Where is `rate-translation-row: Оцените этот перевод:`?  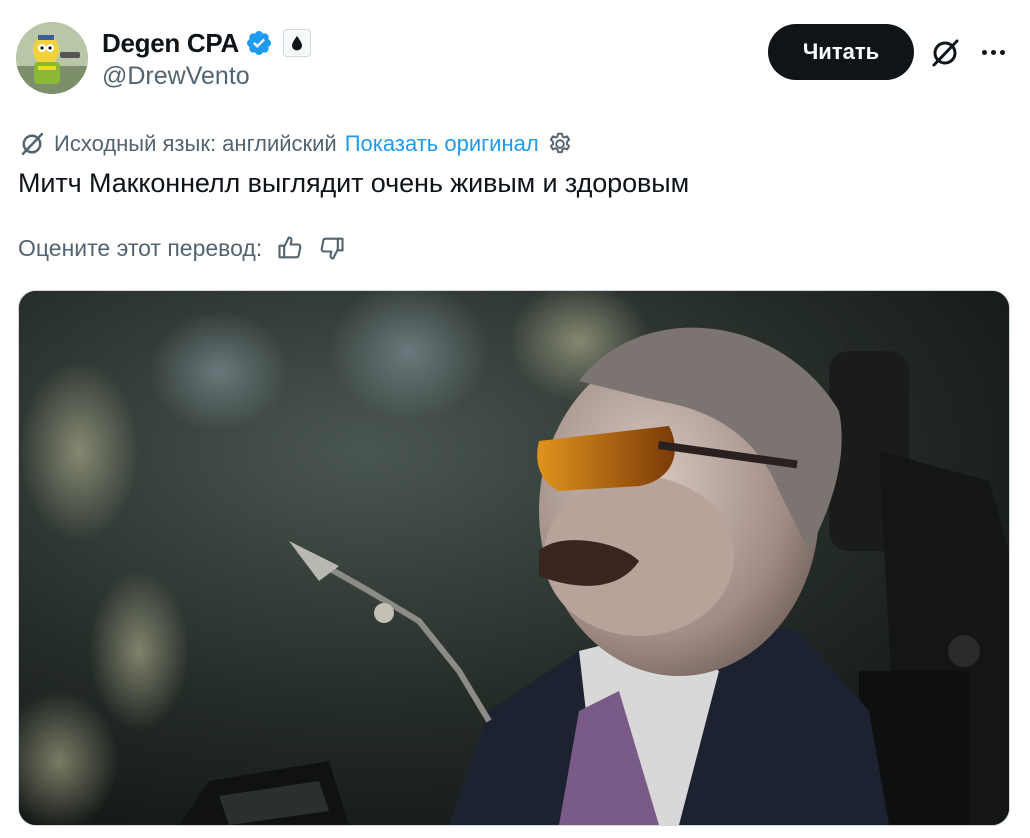
rate-translation-row: Оцените этот перевод: is located at coordinates (182, 248).